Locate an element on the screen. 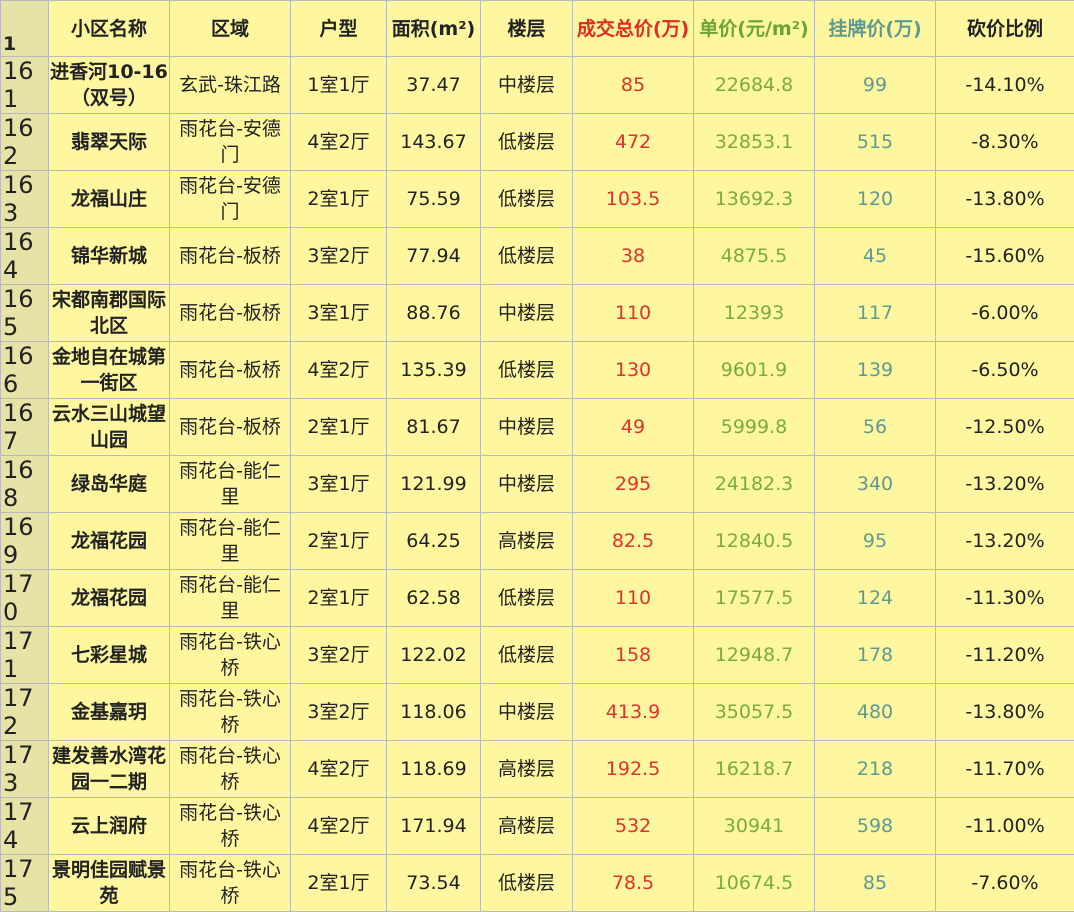 This screenshot has height=912, width=1074. cell-name: 七彩星城 is located at coordinates (109, 655).